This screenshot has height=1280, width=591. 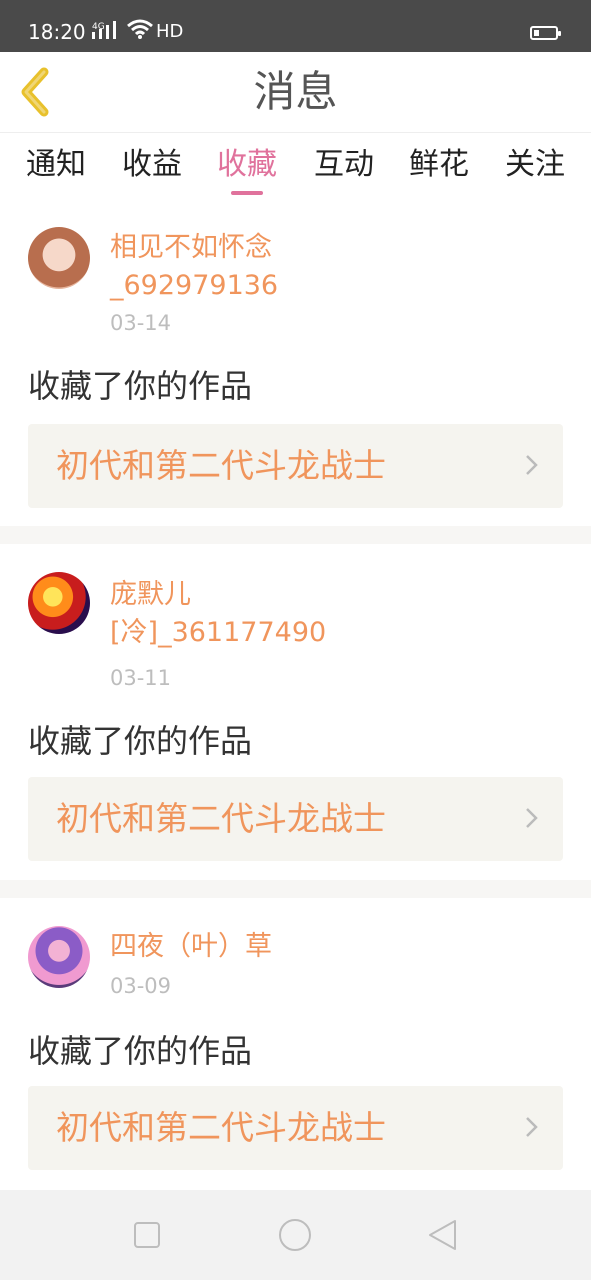 I want to click on tab-label: 通知, so click(x=56, y=164).